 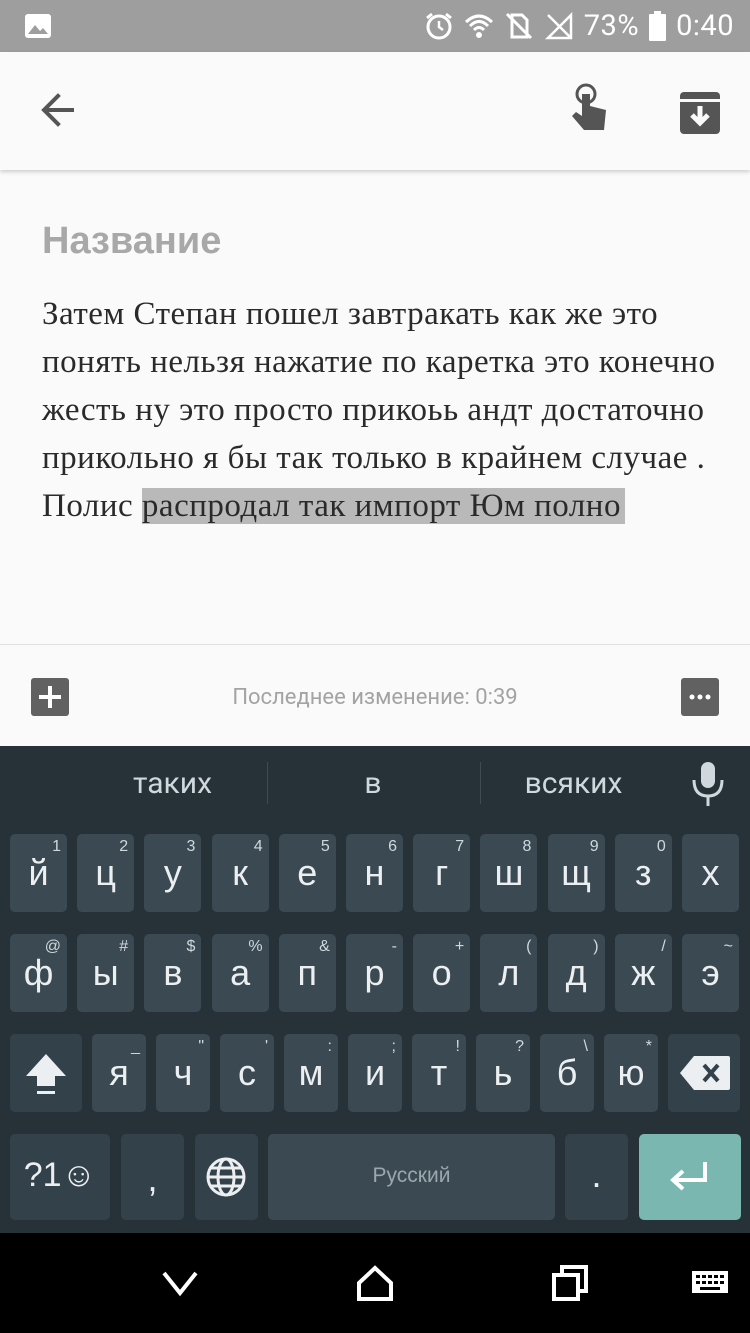 I want to click on key-label: ы, so click(x=105, y=972).